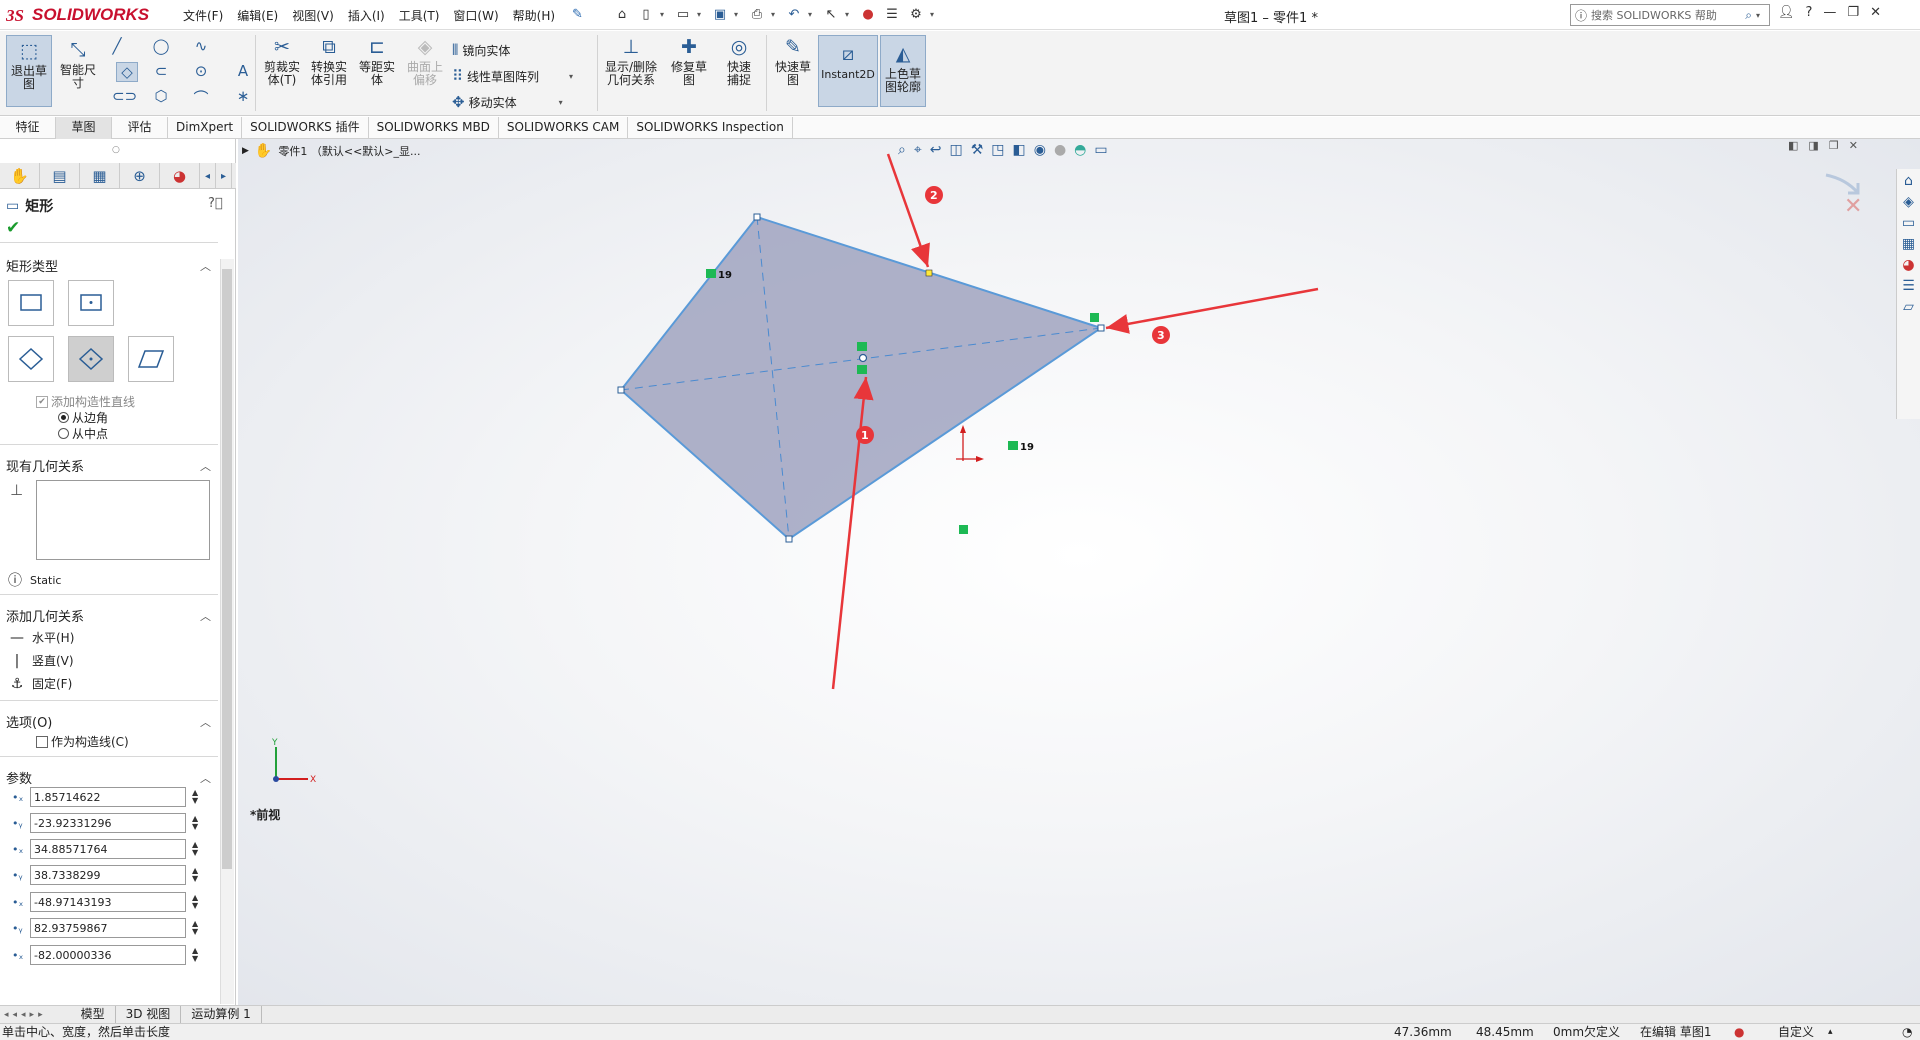 Image resolution: width=1920 pixels, height=1040 pixels. I want to click on menu-window: 窗口(W), so click(475, 15).